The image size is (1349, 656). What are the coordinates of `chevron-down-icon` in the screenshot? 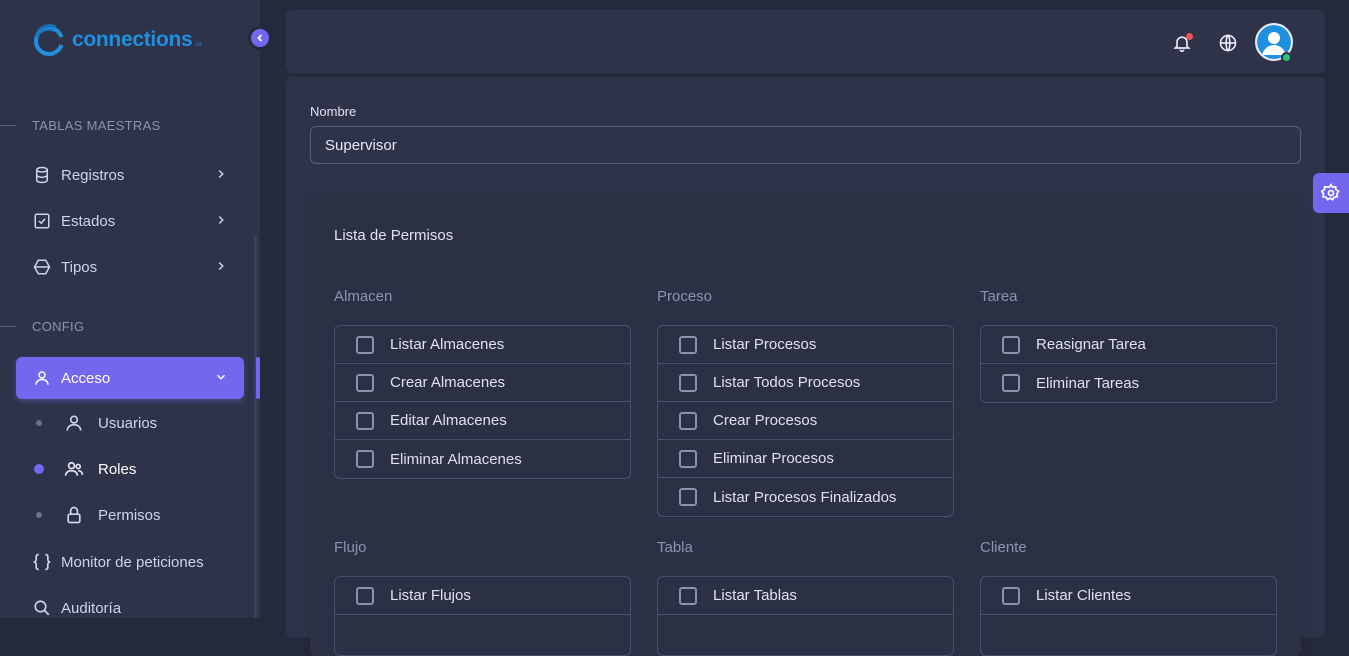 It's located at (221, 377).